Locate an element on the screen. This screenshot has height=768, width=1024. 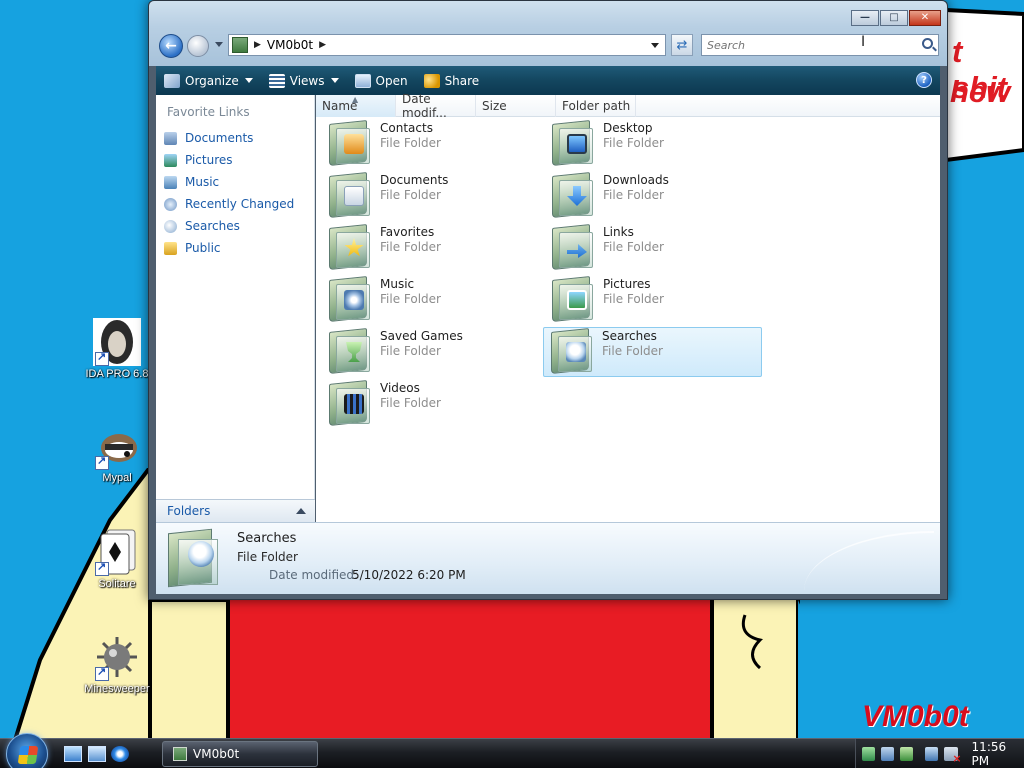
column-header-size: Size is located at coordinates (516, 106).